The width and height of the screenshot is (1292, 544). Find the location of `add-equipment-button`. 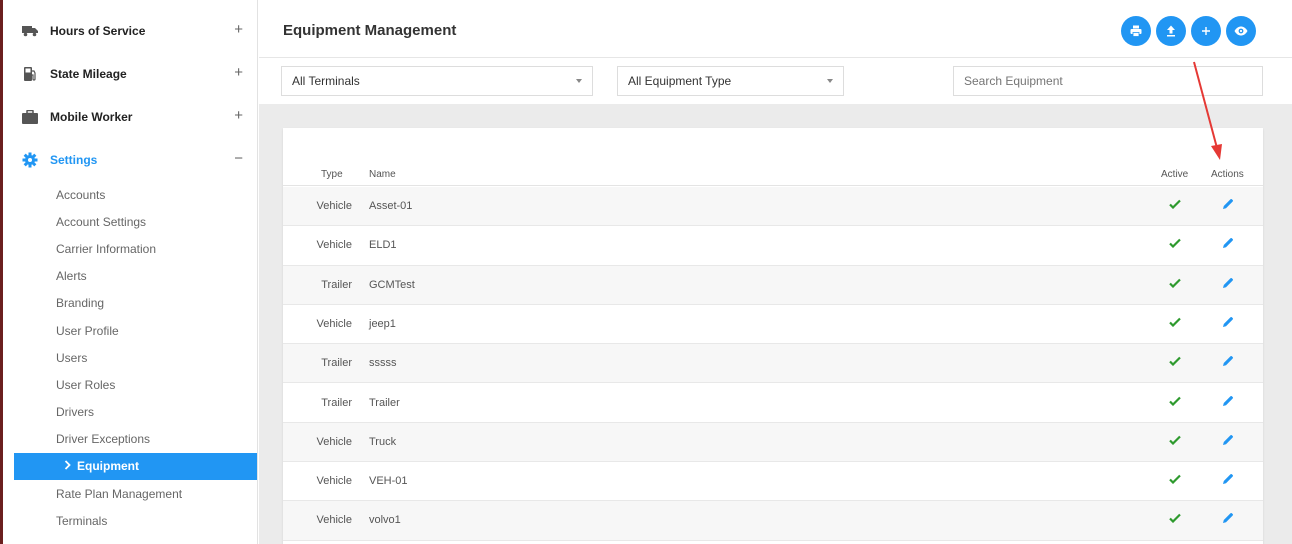

add-equipment-button is located at coordinates (1206, 31).